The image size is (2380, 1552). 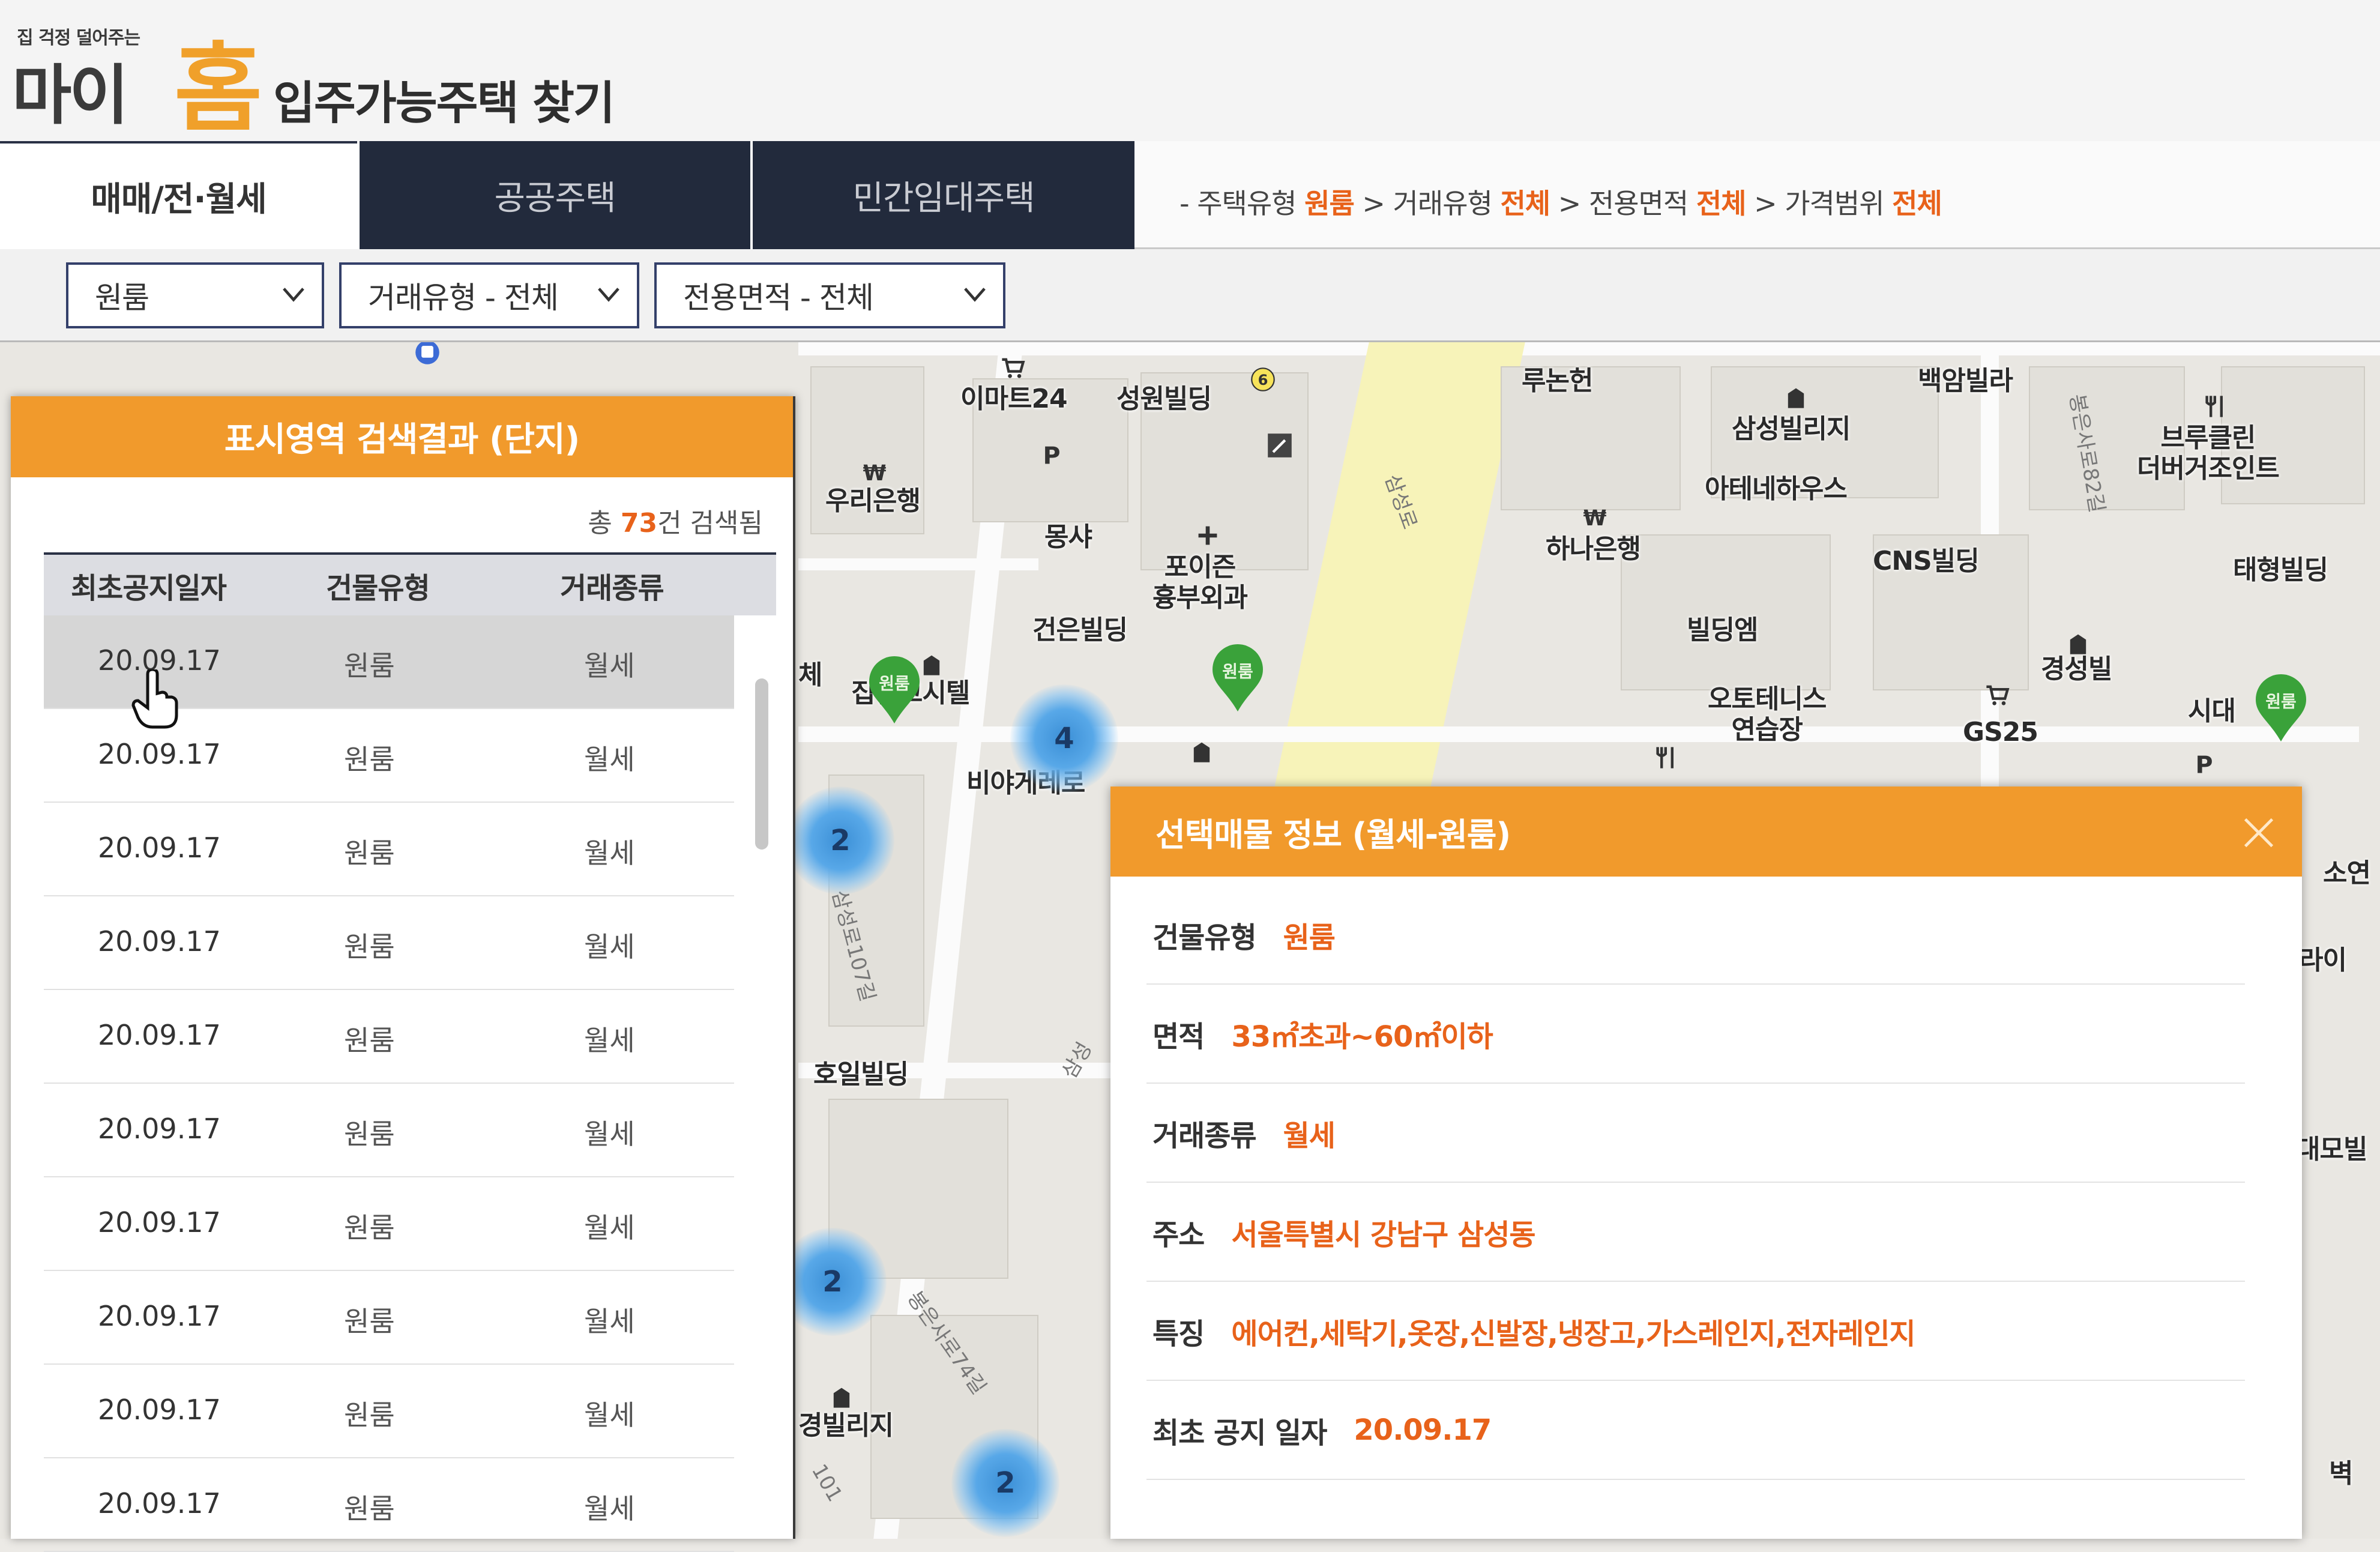 I want to click on results-scrollbar, so click(x=762, y=764).